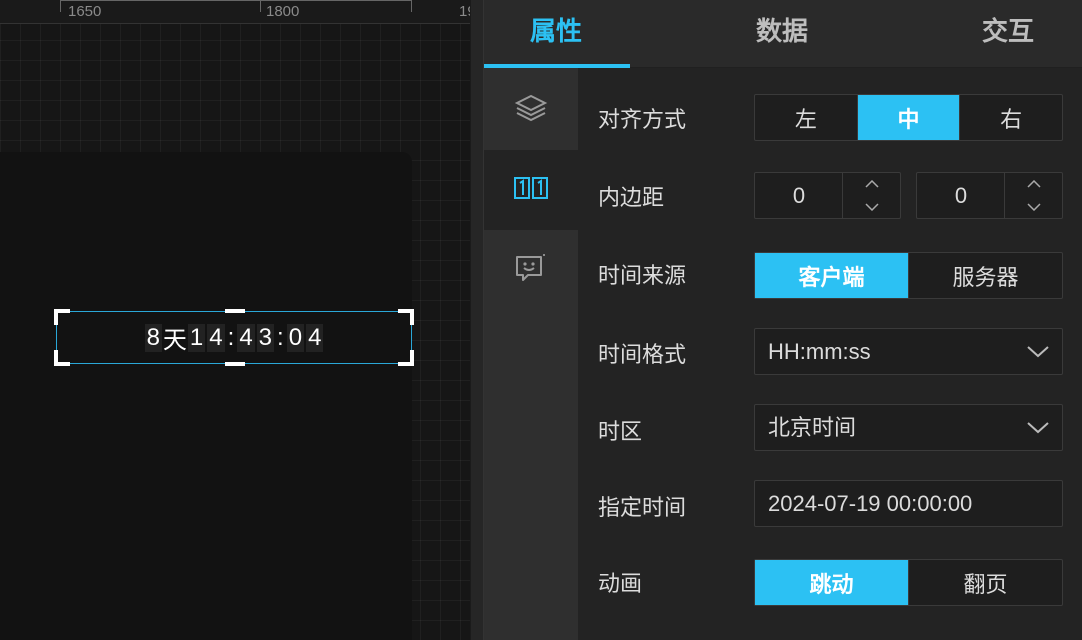 Image resolution: width=1082 pixels, height=640 pixels. I want to click on countdown-days-unit: 天, so click(174, 340).